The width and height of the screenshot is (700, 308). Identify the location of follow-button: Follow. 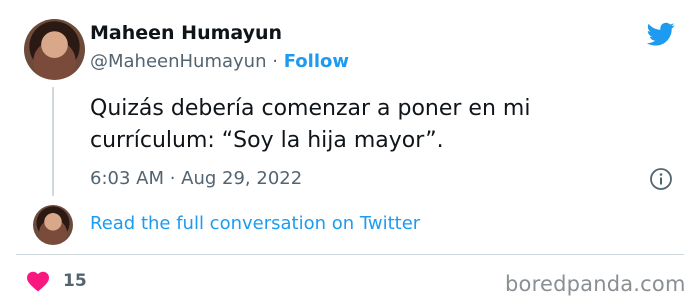
(316, 61).